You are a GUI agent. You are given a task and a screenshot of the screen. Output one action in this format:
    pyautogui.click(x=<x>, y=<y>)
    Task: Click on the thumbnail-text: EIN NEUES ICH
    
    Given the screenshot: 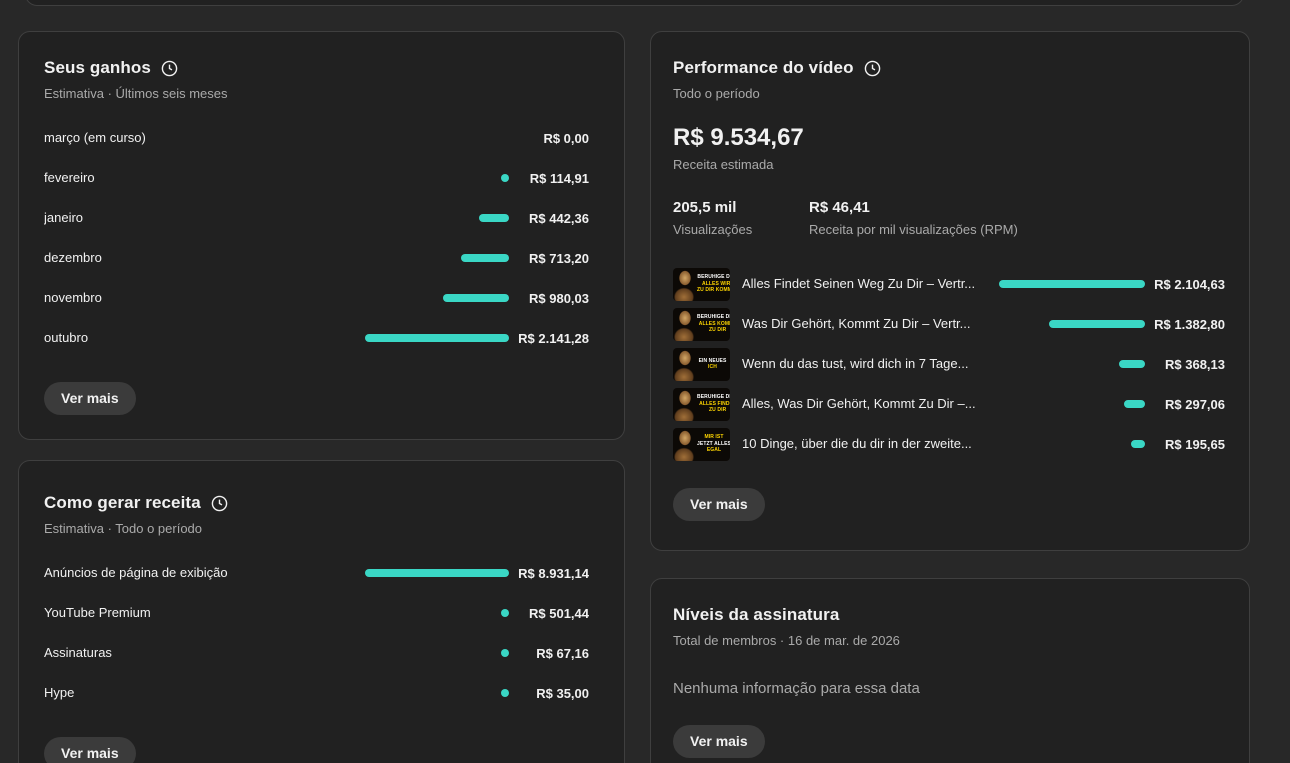 What is the action you would take?
    pyautogui.click(x=713, y=364)
    